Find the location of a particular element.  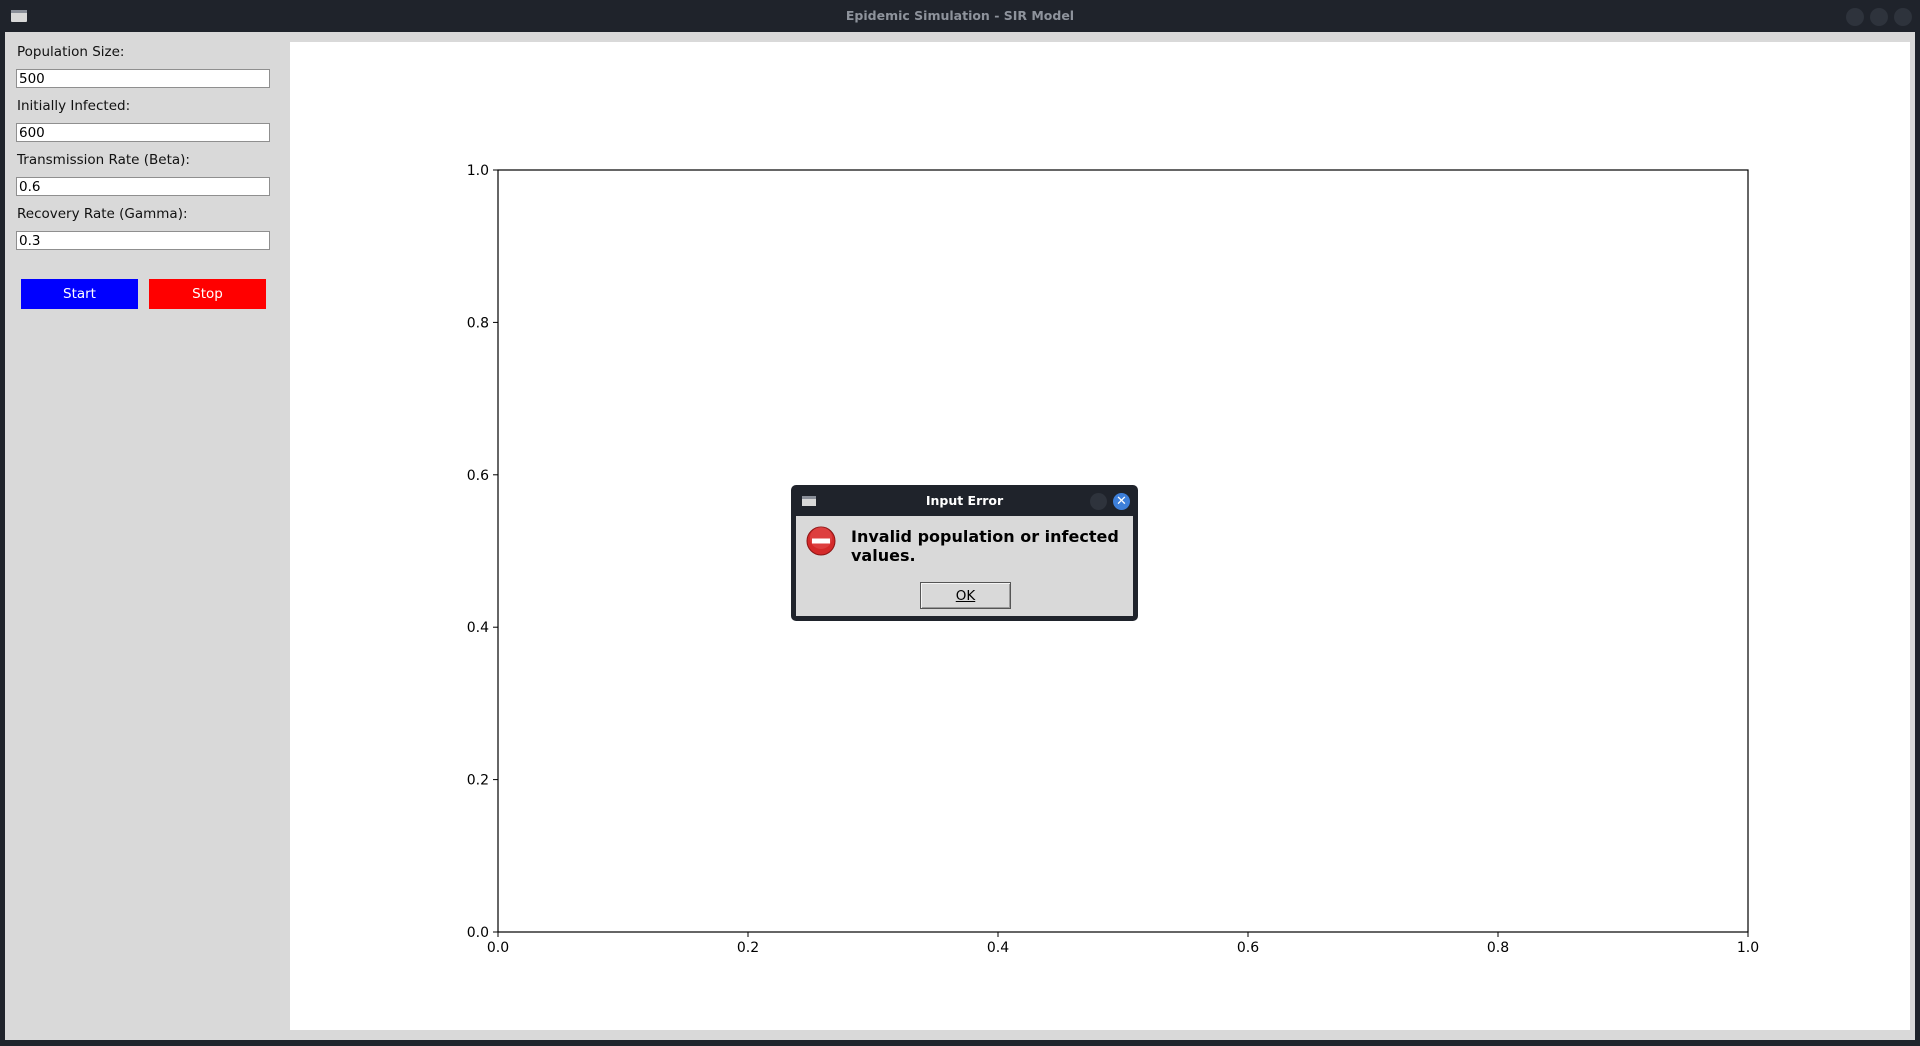

y-tick-label: 0.4 is located at coordinates (478, 628).